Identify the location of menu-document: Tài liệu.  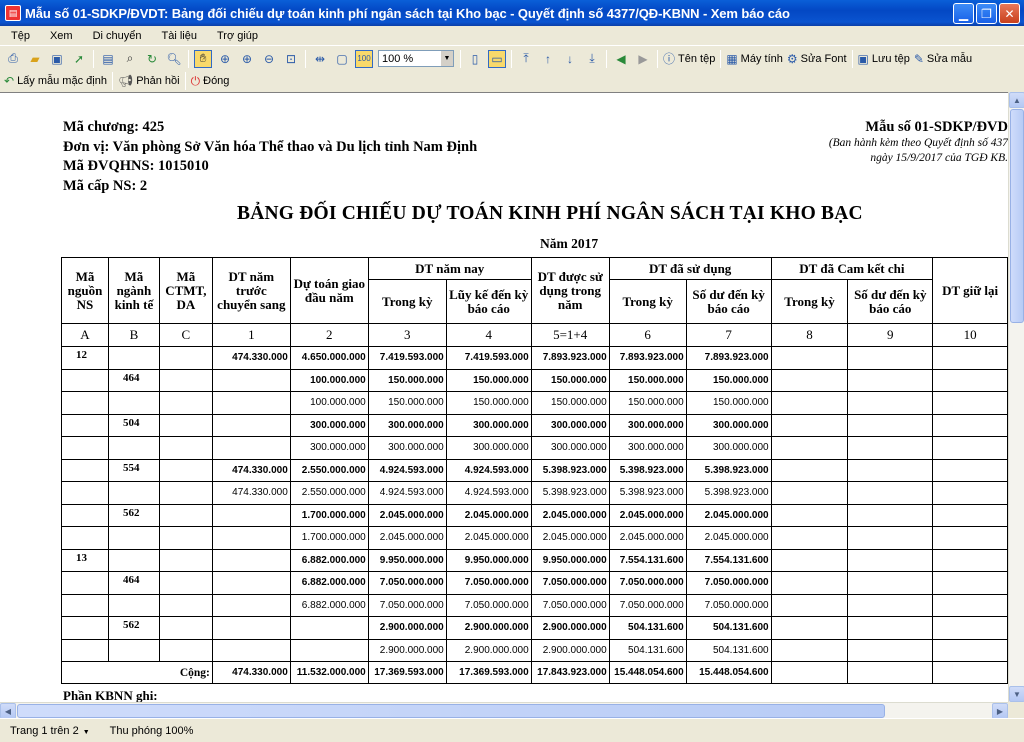
(178, 36).